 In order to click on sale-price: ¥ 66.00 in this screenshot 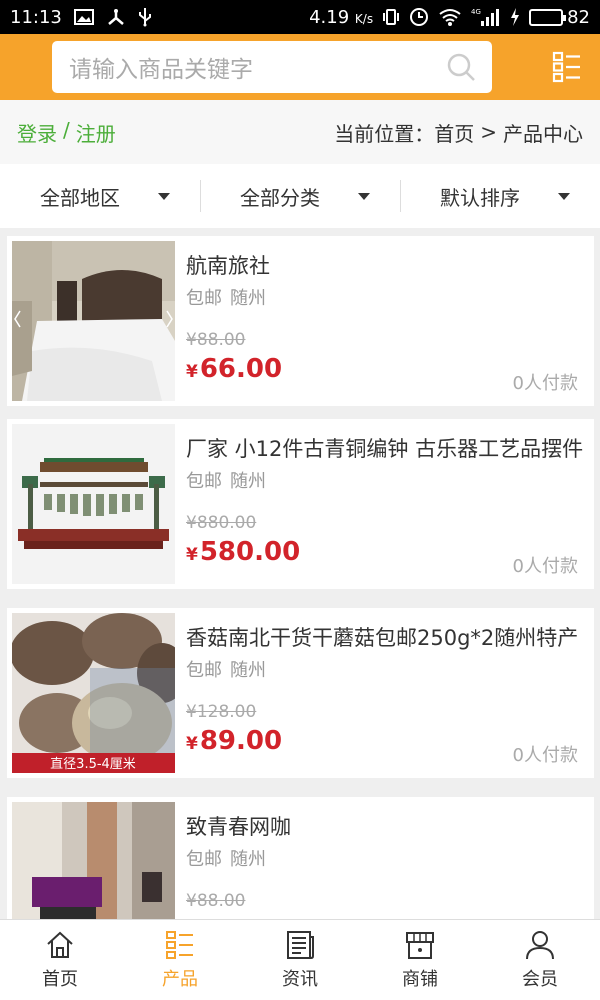, I will do `click(234, 369)`.